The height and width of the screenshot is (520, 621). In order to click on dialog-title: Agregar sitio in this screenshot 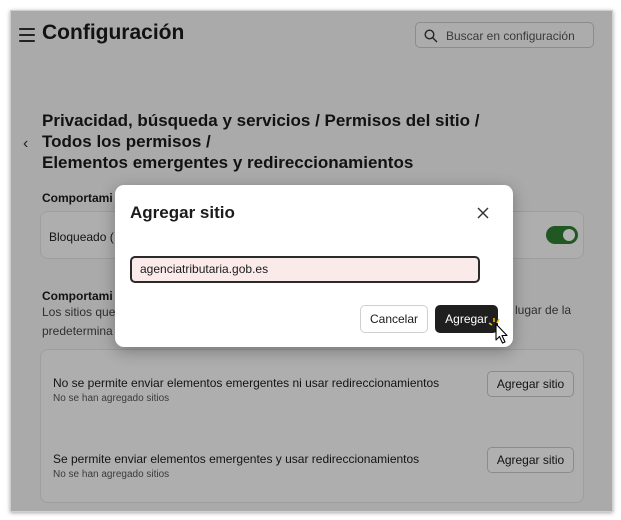, I will do `click(182, 212)`.